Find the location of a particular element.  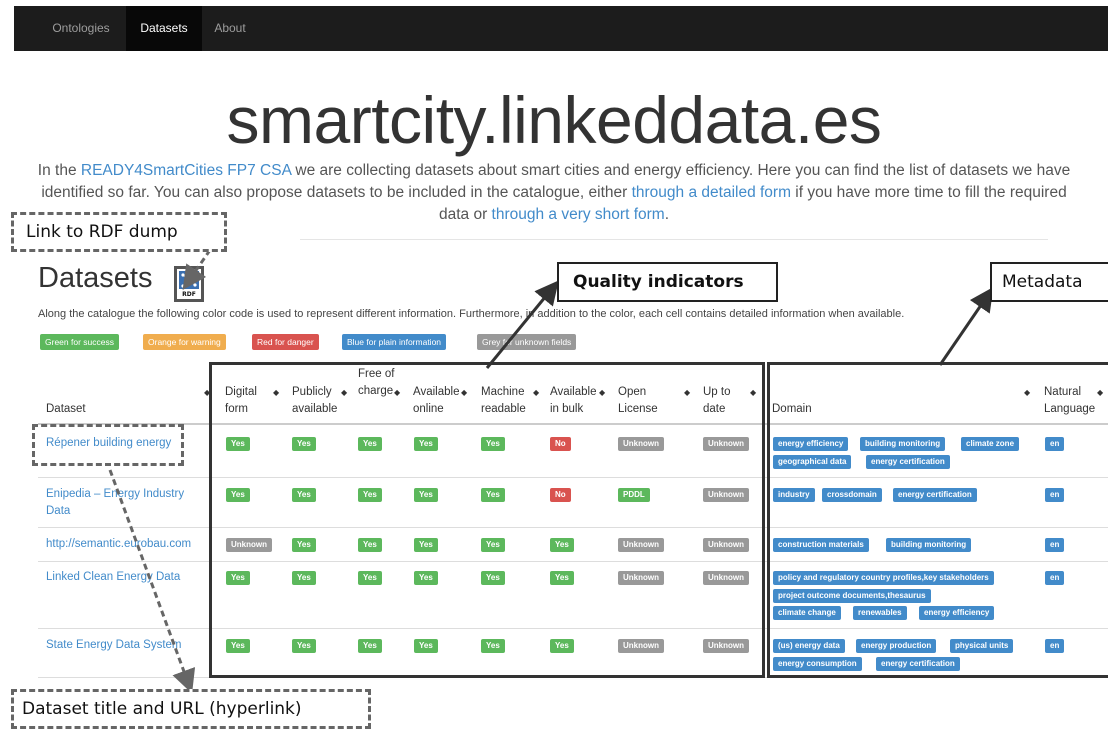

rdf-icon-label: RDF is located at coordinates (189, 294).